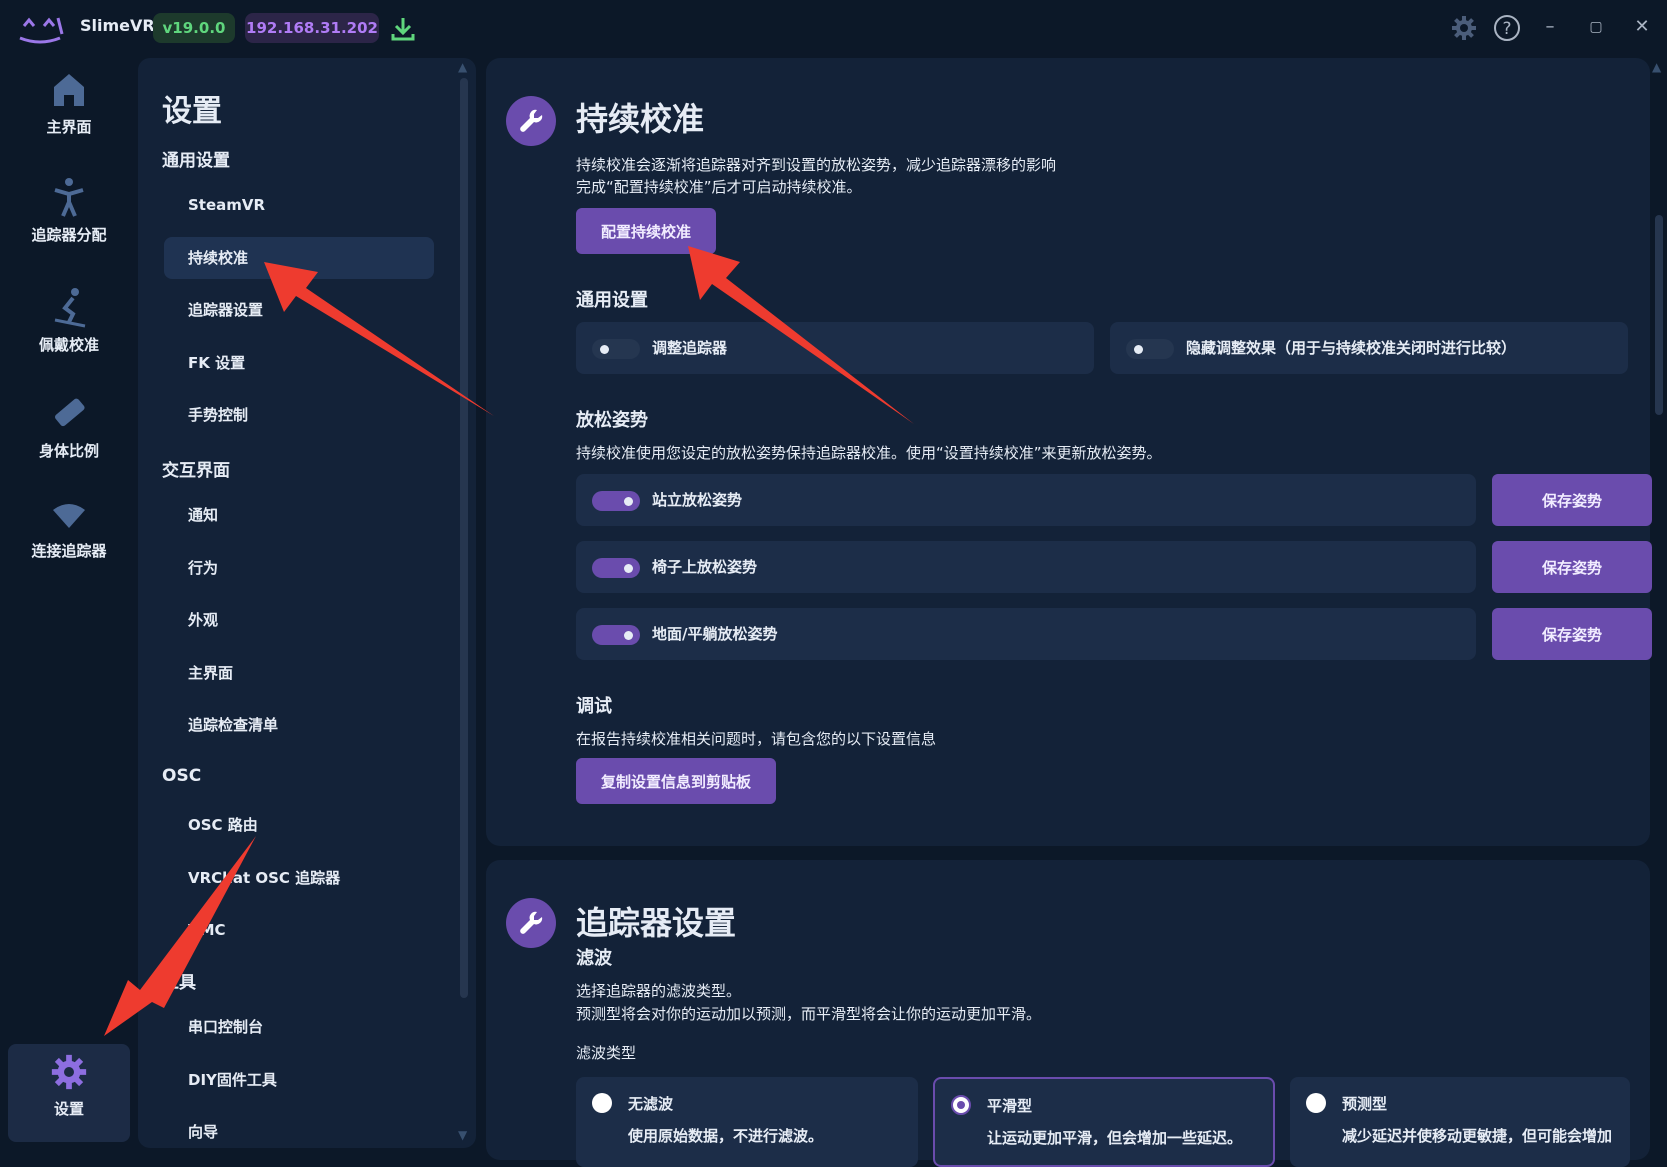 This screenshot has height=1167, width=1667. What do you see at coordinates (616, 568) in the screenshot?
I see `sitting-pose-toggle` at bounding box center [616, 568].